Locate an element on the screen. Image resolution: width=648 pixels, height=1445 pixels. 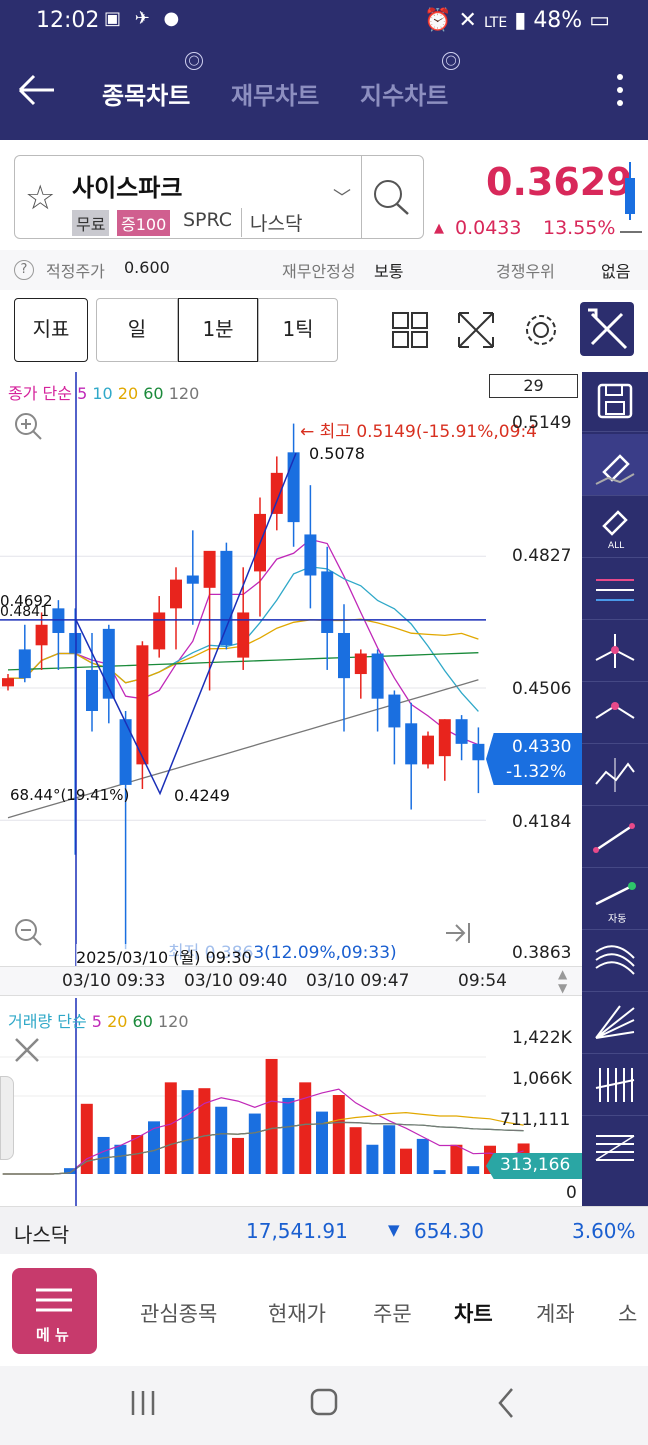
fibonacci-tool-button is located at coordinates (615, 1147).